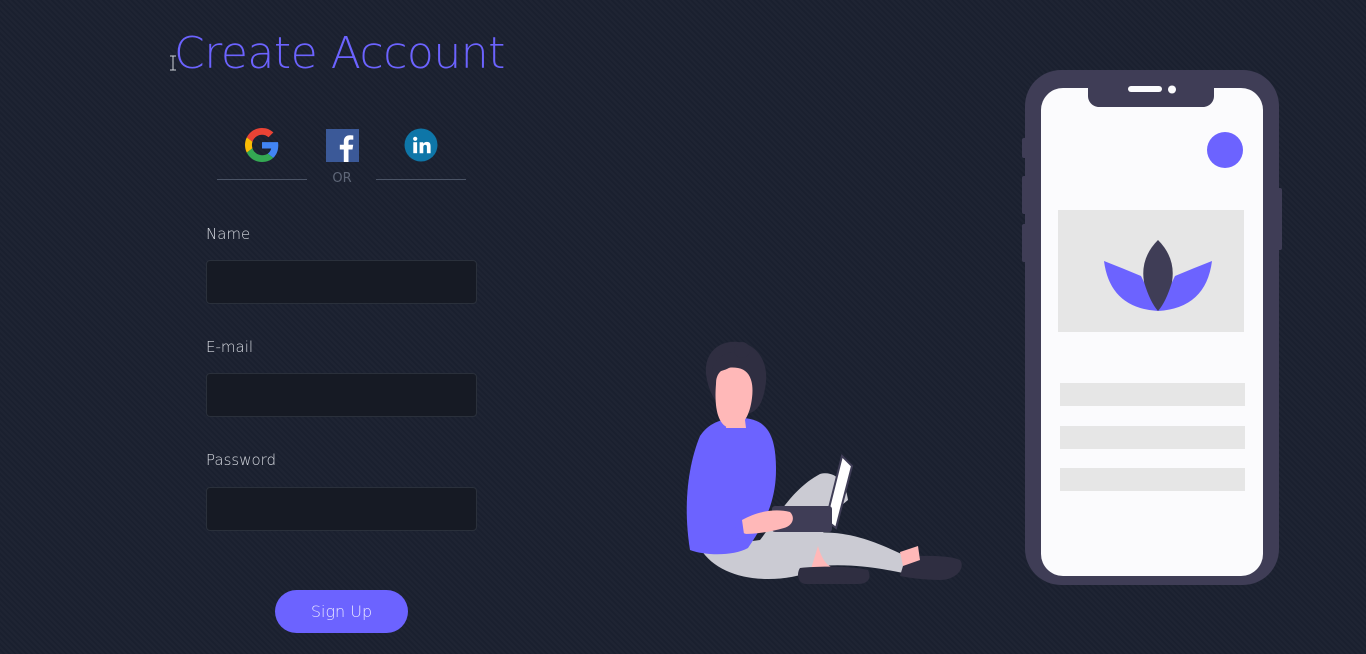  What do you see at coordinates (1152, 327) in the screenshot?
I see `phone-illustration` at bounding box center [1152, 327].